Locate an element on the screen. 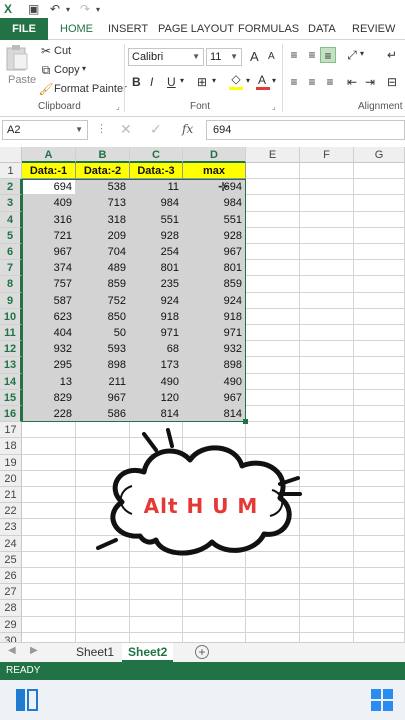  data-cell: 898 is located at coordinates (103, 365).